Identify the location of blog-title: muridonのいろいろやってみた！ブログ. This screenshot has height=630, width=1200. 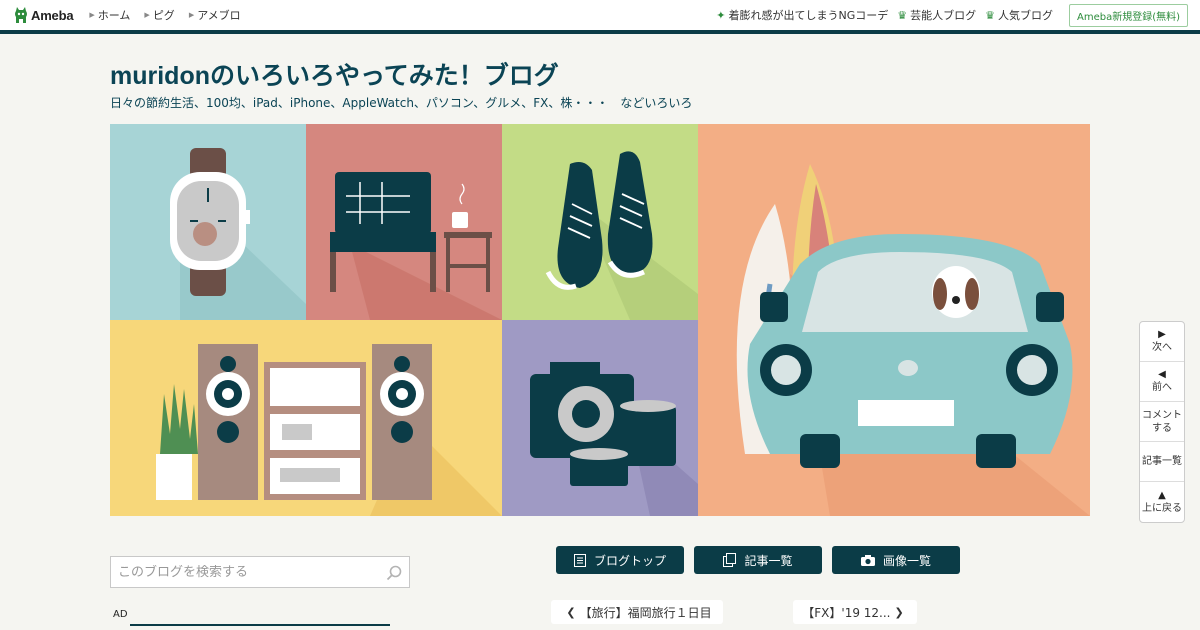
(334, 74).